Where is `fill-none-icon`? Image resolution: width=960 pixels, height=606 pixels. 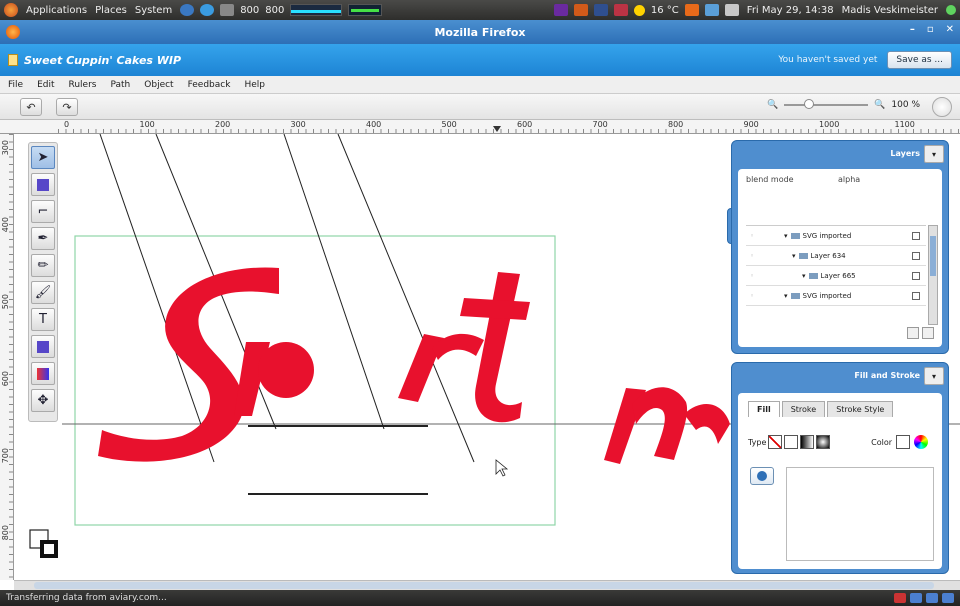
fill-none-icon is located at coordinates (775, 442).